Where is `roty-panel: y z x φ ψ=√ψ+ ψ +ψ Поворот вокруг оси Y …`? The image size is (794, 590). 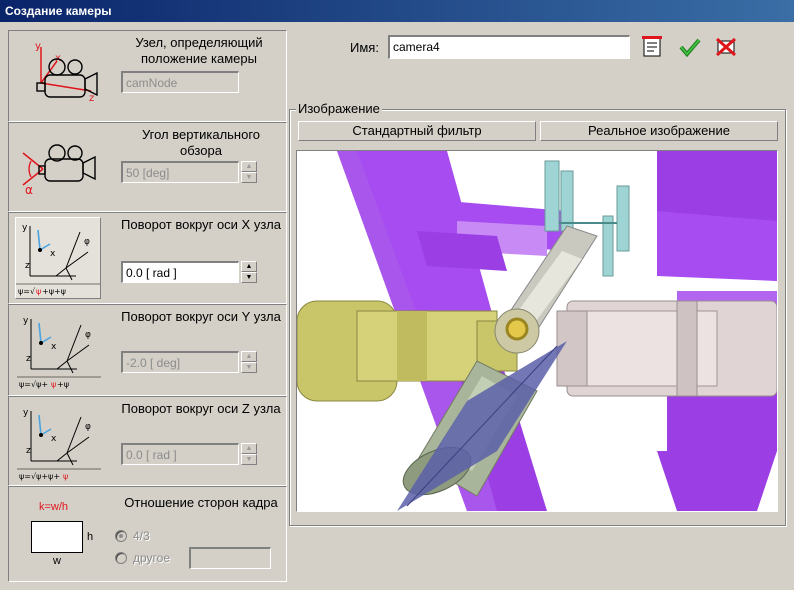
roty-panel: y z x φ ψ=√ψ+ ψ +ψ Поворот вокруг оси Y … is located at coordinates (147, 350).